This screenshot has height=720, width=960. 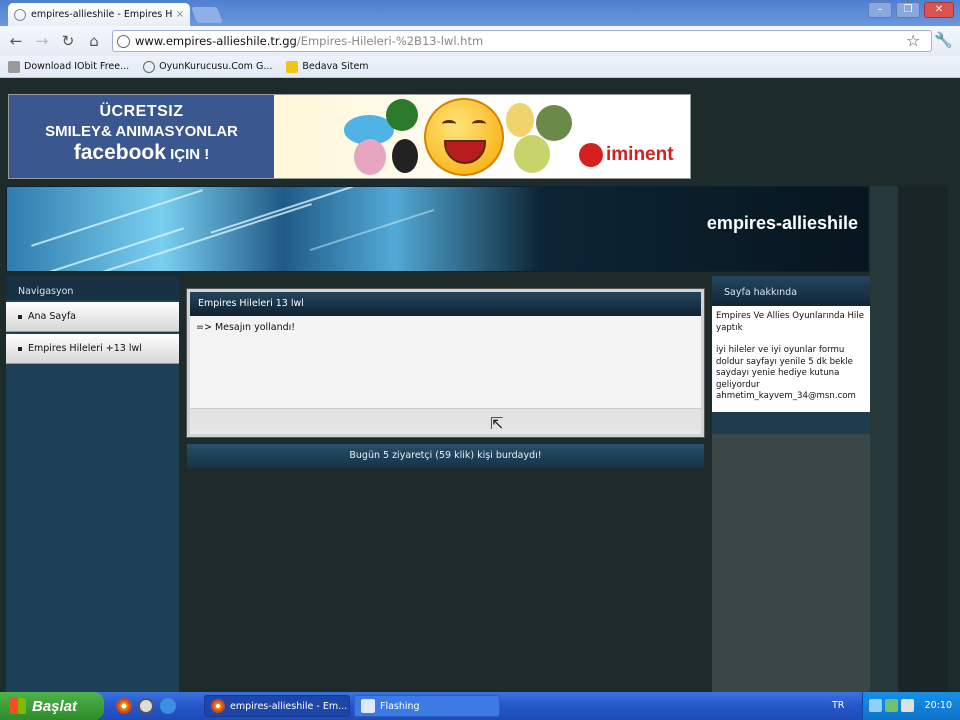 What do you see at coordinates (838, 705) in the screenshot?
I see `language-indicator: TR` at bounding box center [838, 705].